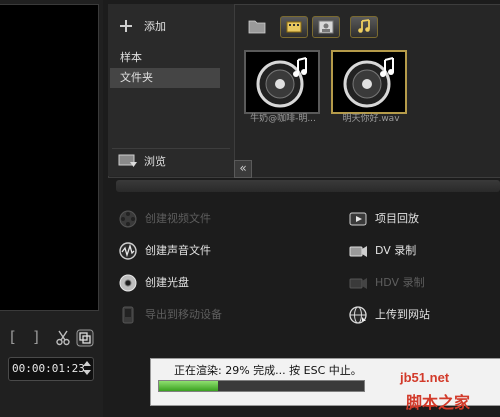 The height and width of the screenshot is (417, 500). I want to click on mark-in-button: [, so click(13, 337).